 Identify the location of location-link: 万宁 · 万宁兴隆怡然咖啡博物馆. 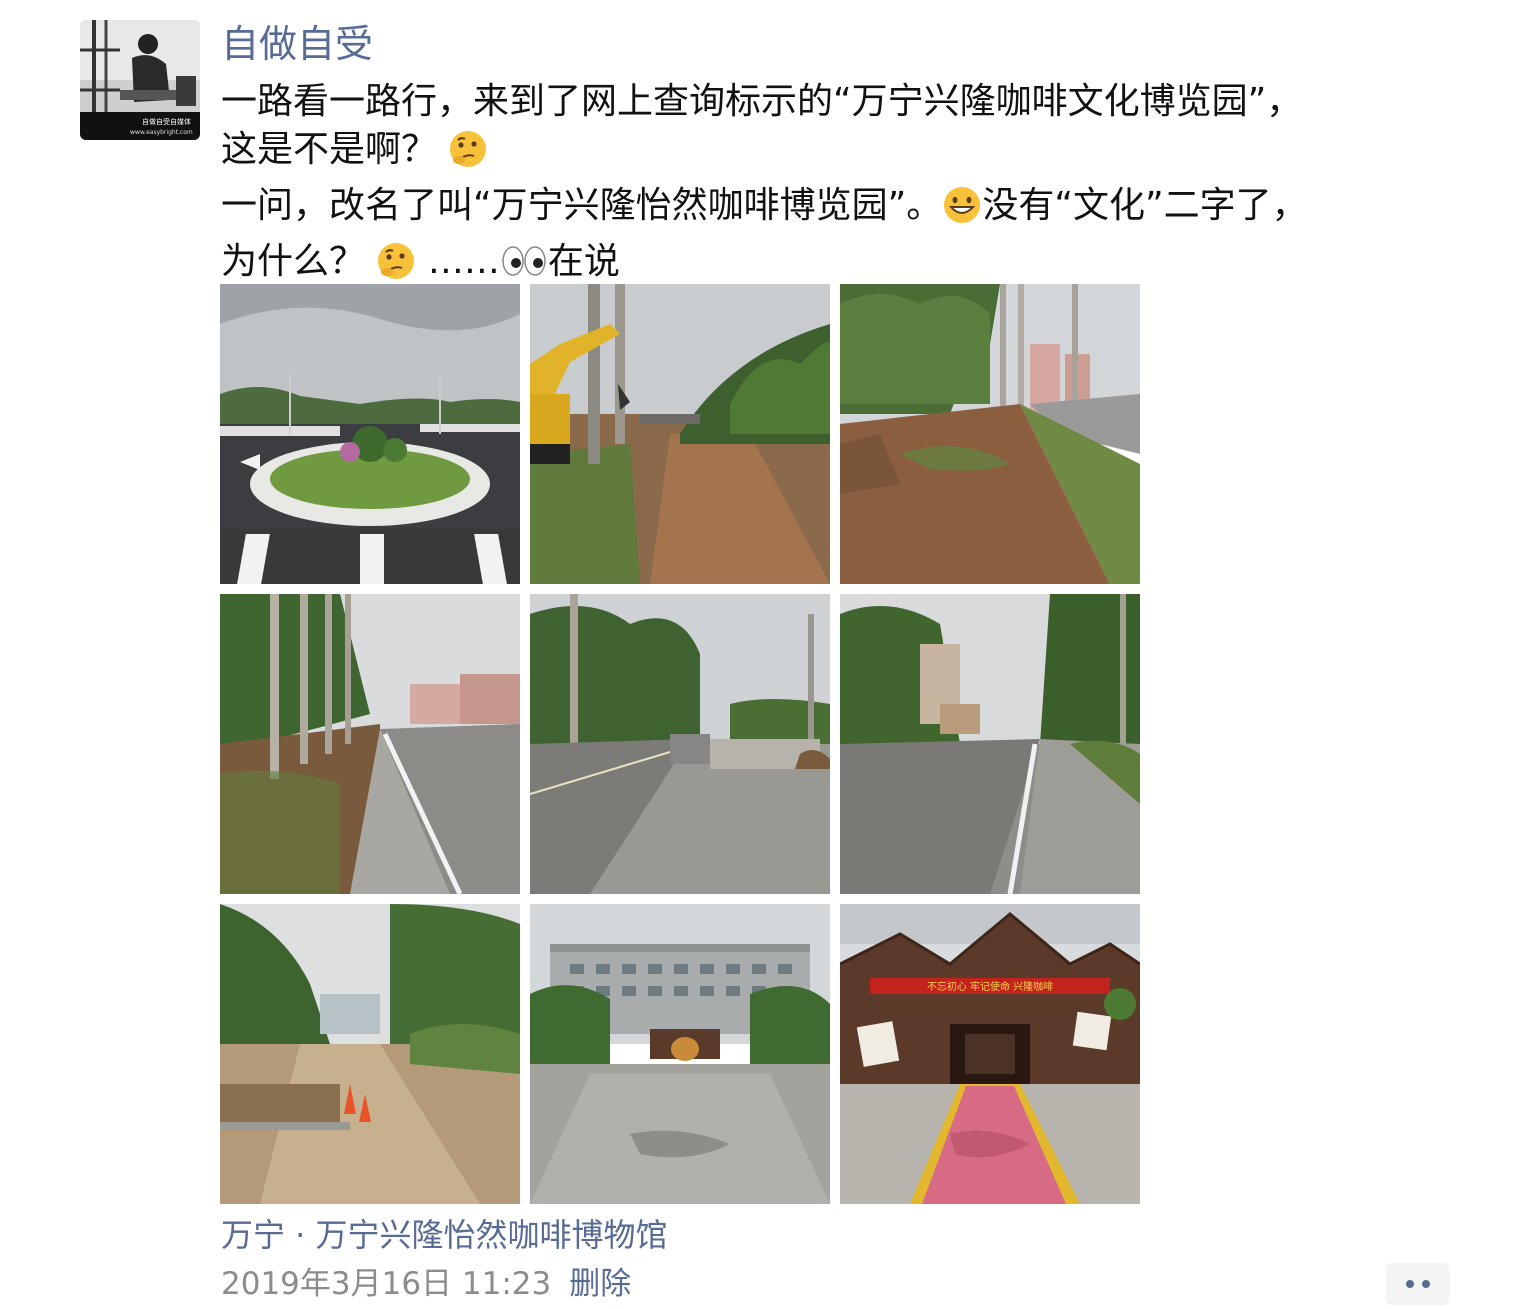
(444, 1235).